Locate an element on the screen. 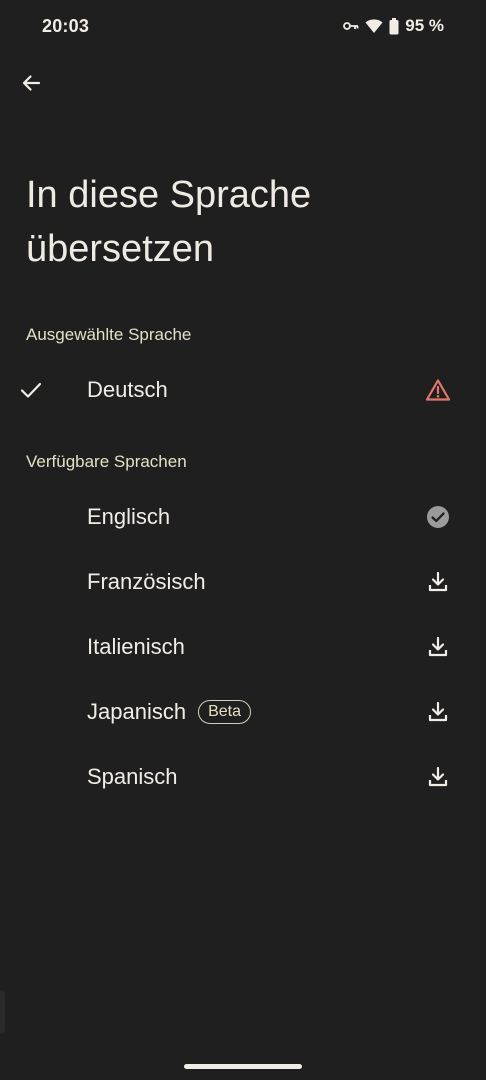 This screenshot has width=486, height=1080. language-item-franzoesisch: Französisch is located at coordinates (243, 582).